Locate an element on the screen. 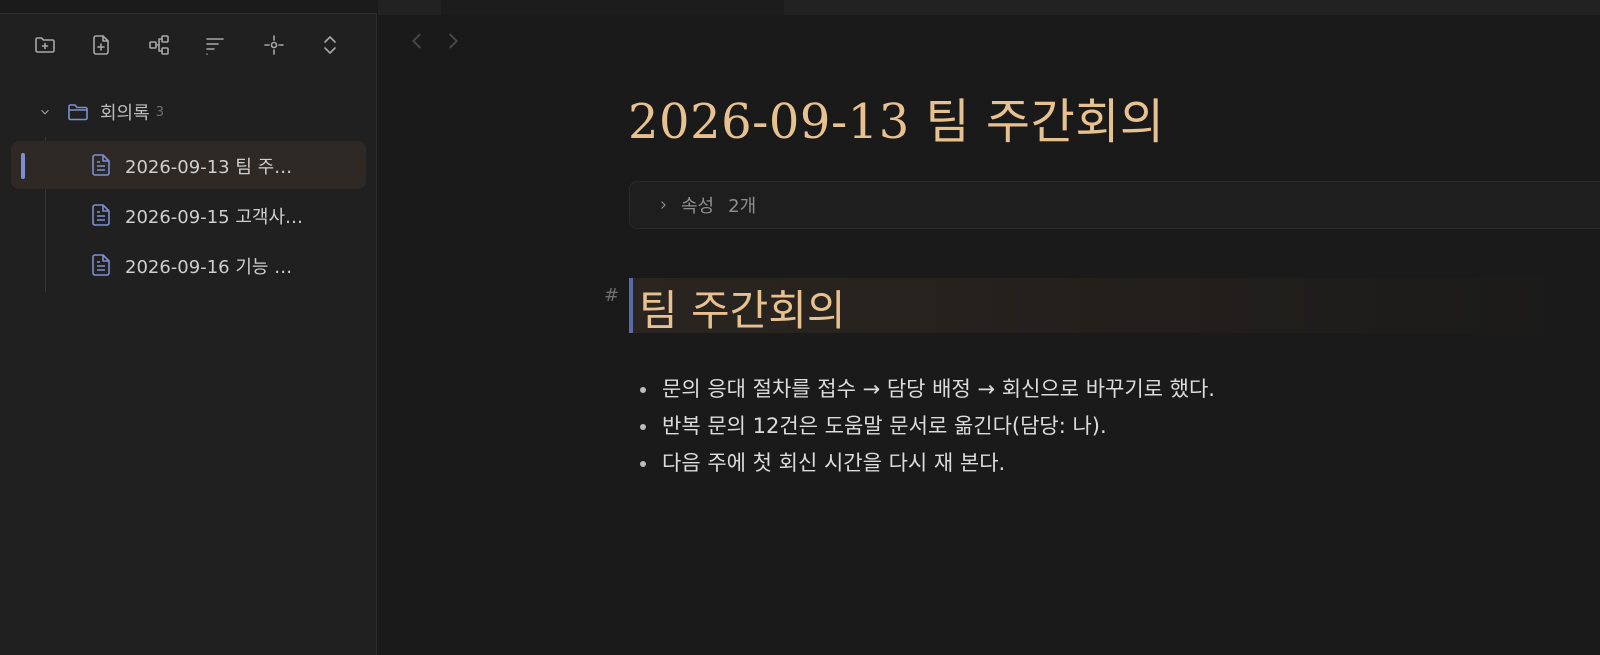  list-item: 반복 문의 12건은 도움말 문서로 옮긴다(담당: 나). is located at coordinates (926, 426).